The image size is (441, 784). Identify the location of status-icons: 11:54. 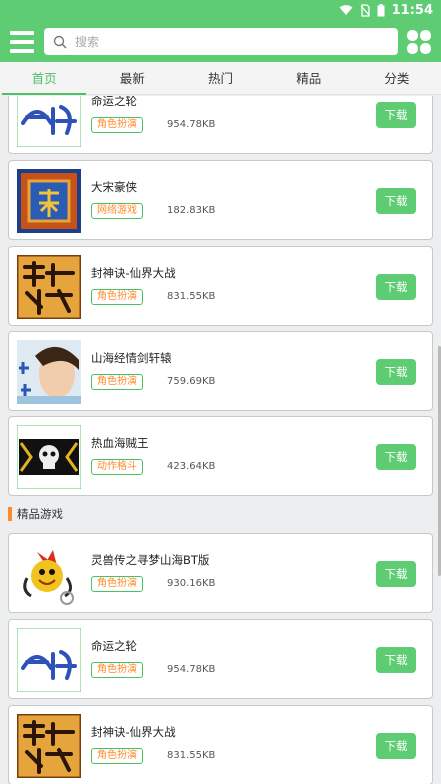
(386, 10).